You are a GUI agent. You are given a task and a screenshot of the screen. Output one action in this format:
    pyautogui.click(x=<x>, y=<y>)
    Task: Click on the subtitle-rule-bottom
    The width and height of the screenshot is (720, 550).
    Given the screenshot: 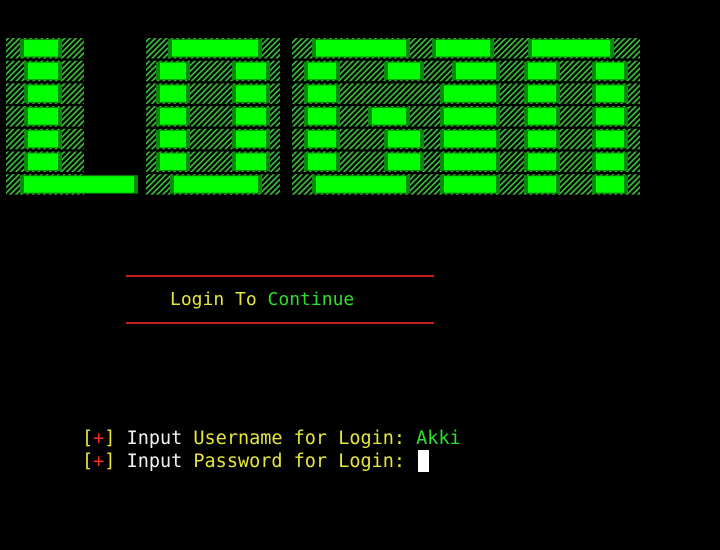 What is the action you would take?
    pyautogui.click(x=280, y=323)
    